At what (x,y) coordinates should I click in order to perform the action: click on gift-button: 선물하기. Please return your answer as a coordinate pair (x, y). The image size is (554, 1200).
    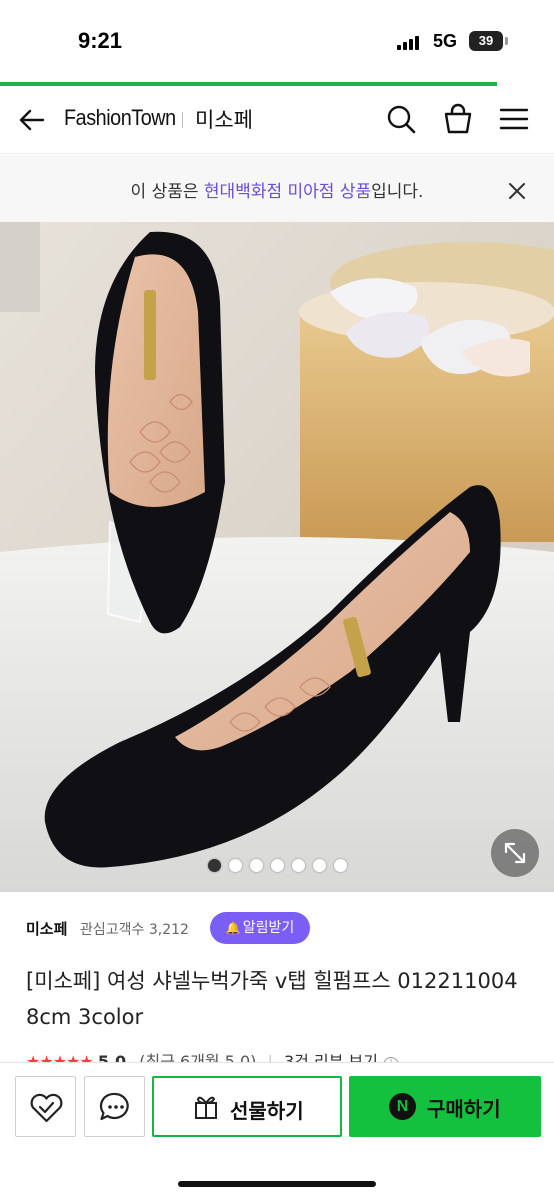
    Looking at the image, I should click on (247, 1106).